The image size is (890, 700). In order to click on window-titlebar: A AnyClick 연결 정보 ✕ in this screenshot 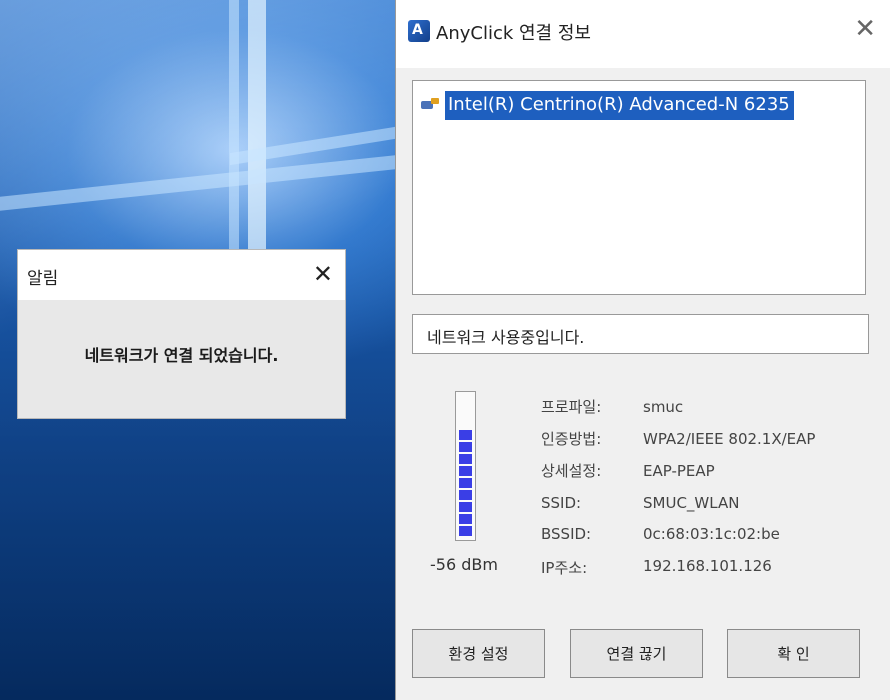, I will do `click(643, 34)`.